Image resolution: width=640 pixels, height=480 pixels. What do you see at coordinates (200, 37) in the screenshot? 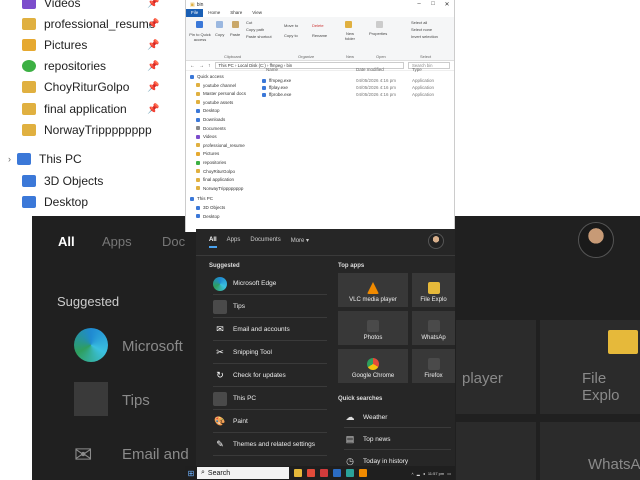
I see `pin-quick-access-button: Pin to Quick access` at bounding box center [200, 37].